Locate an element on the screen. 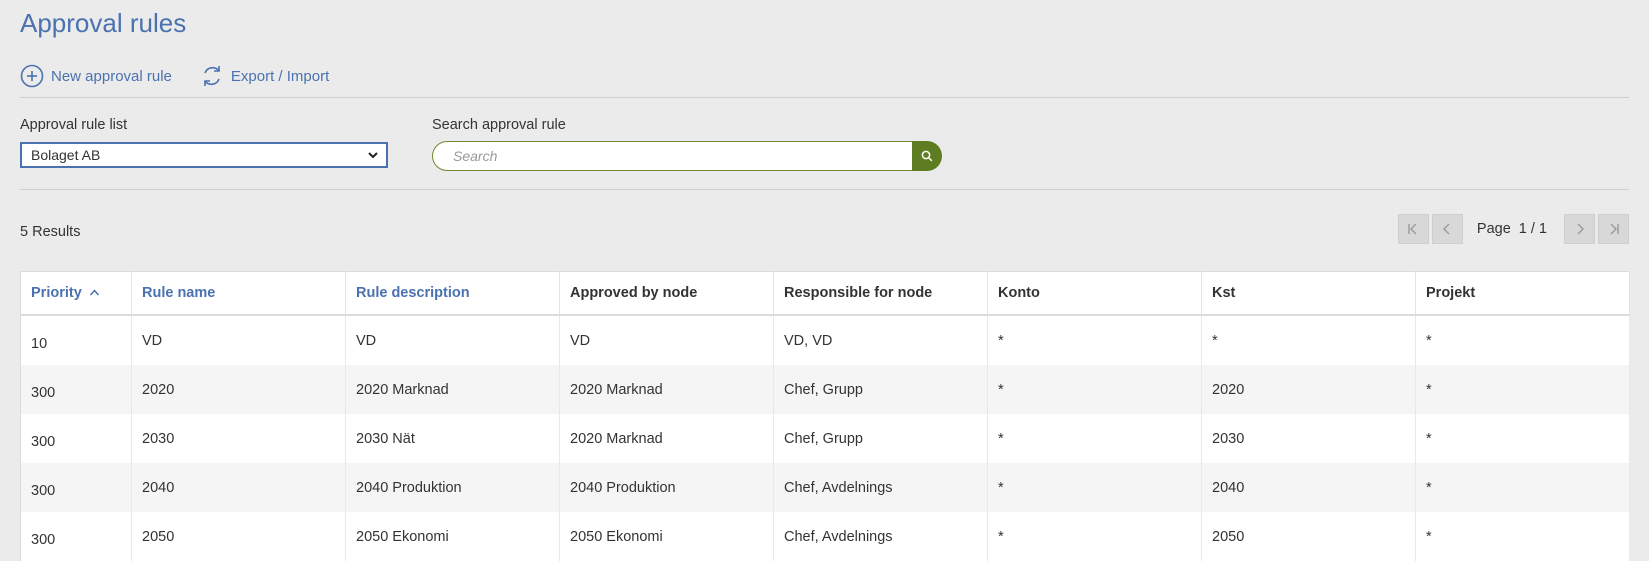  chevron-down-icon is located at coordinates (373, 155).